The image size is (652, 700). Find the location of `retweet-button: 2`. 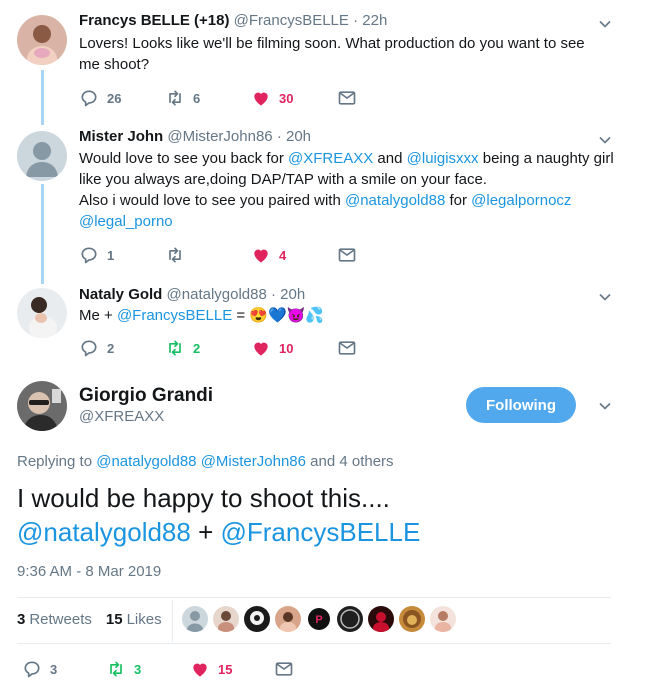

retweet-button: 2 is located at coordinates (208, 348).